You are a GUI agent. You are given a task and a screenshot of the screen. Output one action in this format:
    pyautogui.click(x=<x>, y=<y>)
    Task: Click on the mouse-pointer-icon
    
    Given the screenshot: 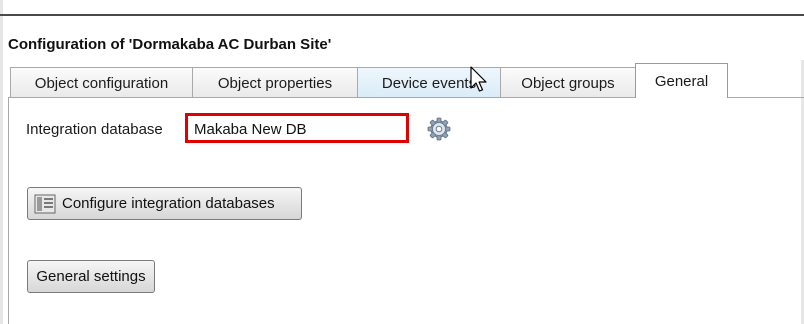 What is the action you would take?
    pyautogui.click(x=479, y=80)
    